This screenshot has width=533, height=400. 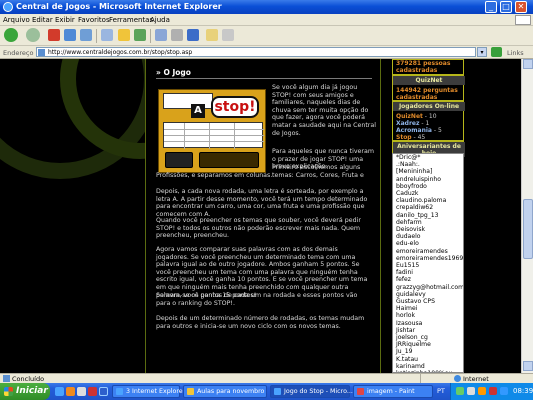 What do you see at coordinates (148, 391) in the screenshot?
I see `task-internet-explorer: 3 Internet Explorer` at bounding box center [148, 391].